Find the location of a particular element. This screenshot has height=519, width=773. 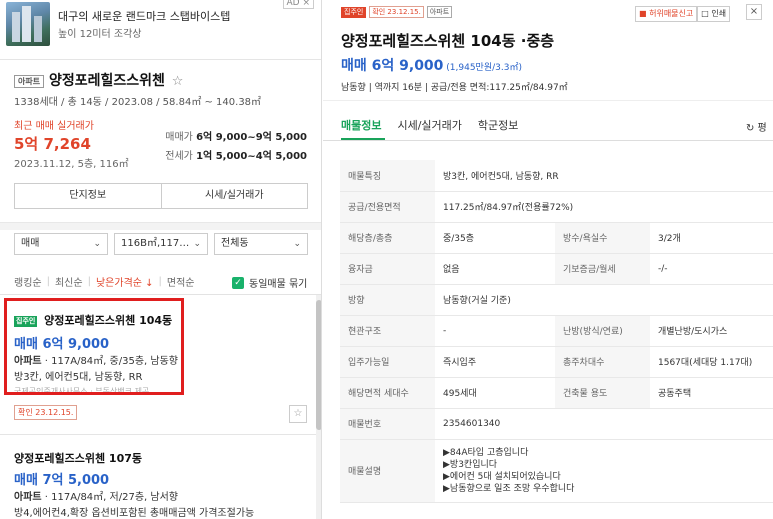

ad-banner: 대구의 새로운 랜드마크 스탭바이스텝 높이 12미터 조각상 AD × is located at coordinates (160, 30).